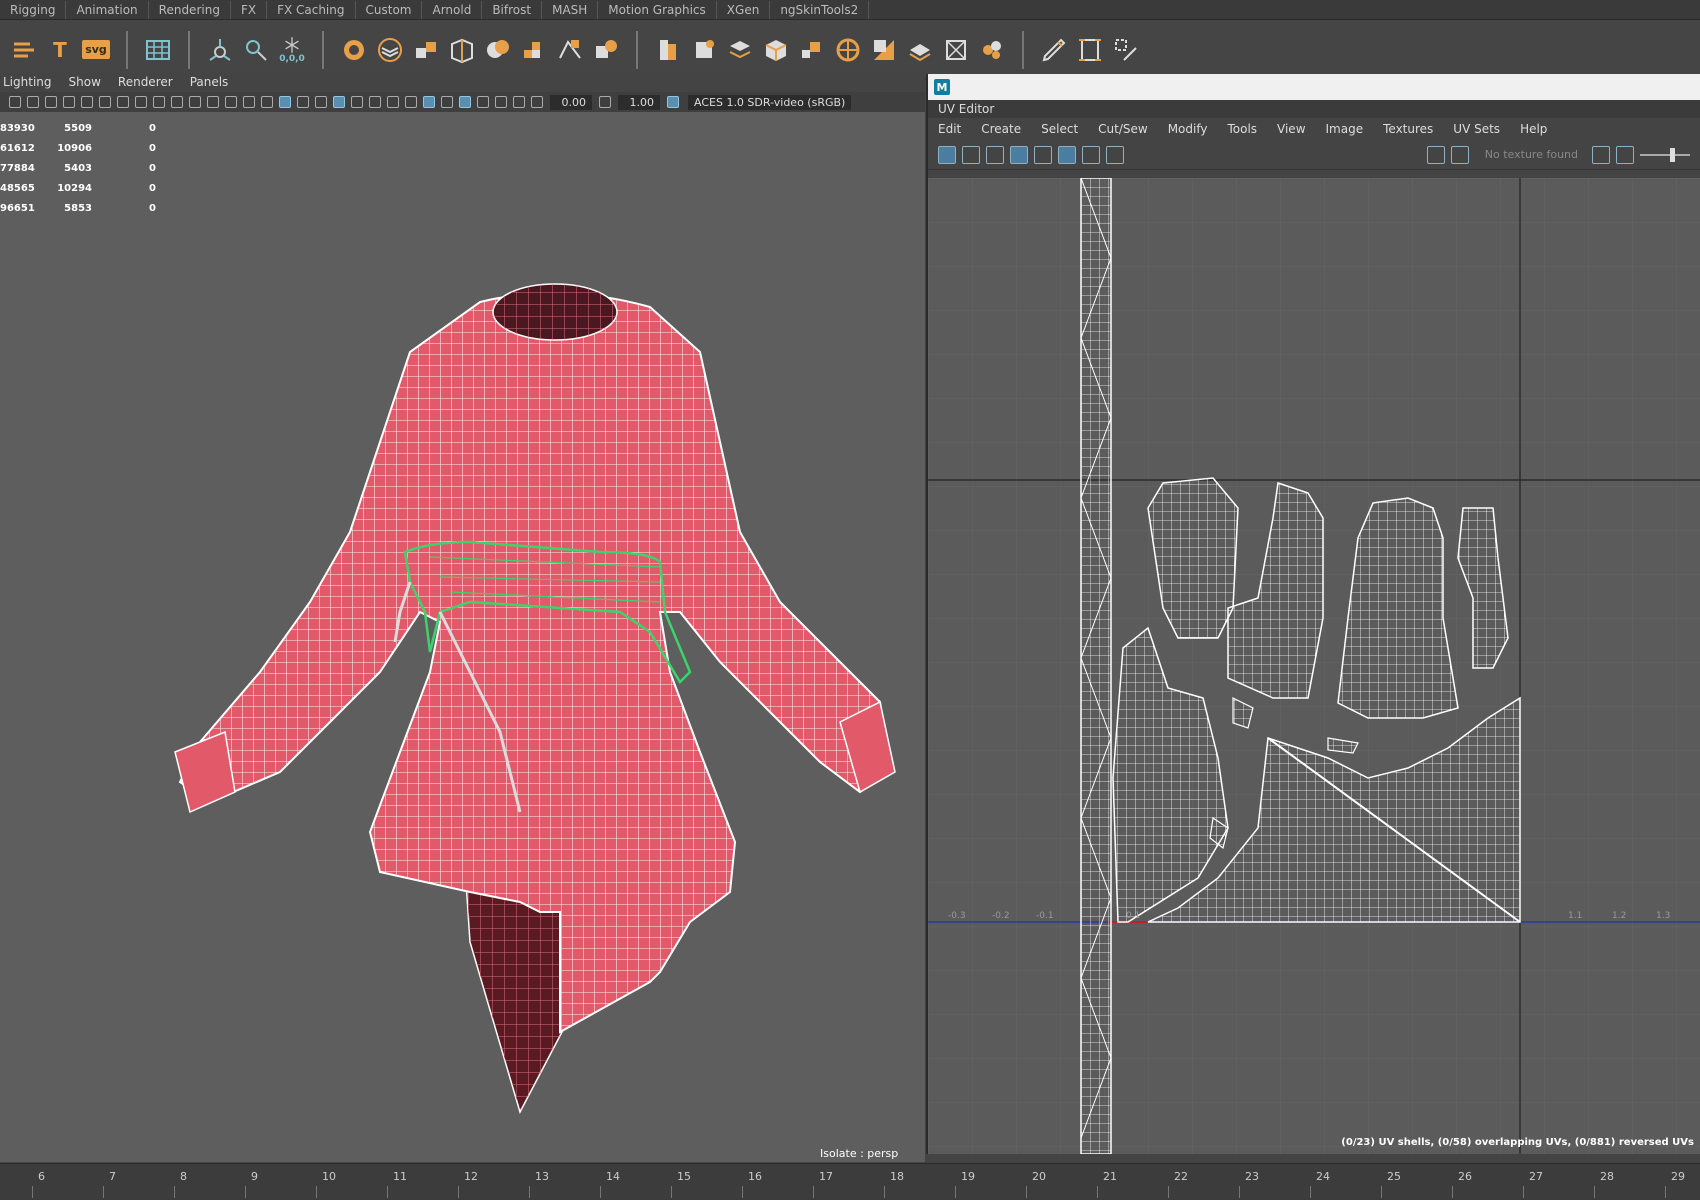 Image resolution: width=1700 pixels, height=1200 pixels. Describe the element at coordinates (426, 50) in the screenshot. I see `cube-grid-button` at that location.